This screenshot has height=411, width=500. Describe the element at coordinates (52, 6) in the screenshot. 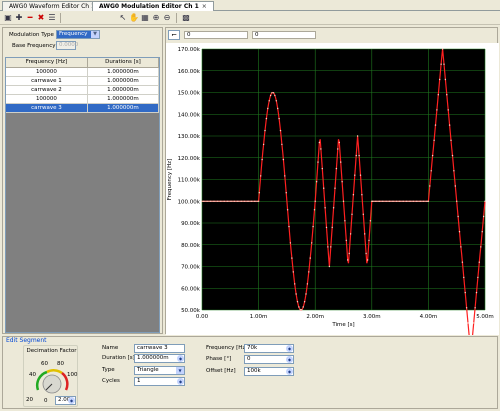

I see `tab-waveform-editor: AWG0 Waveform Editor Ch 1` at that location.